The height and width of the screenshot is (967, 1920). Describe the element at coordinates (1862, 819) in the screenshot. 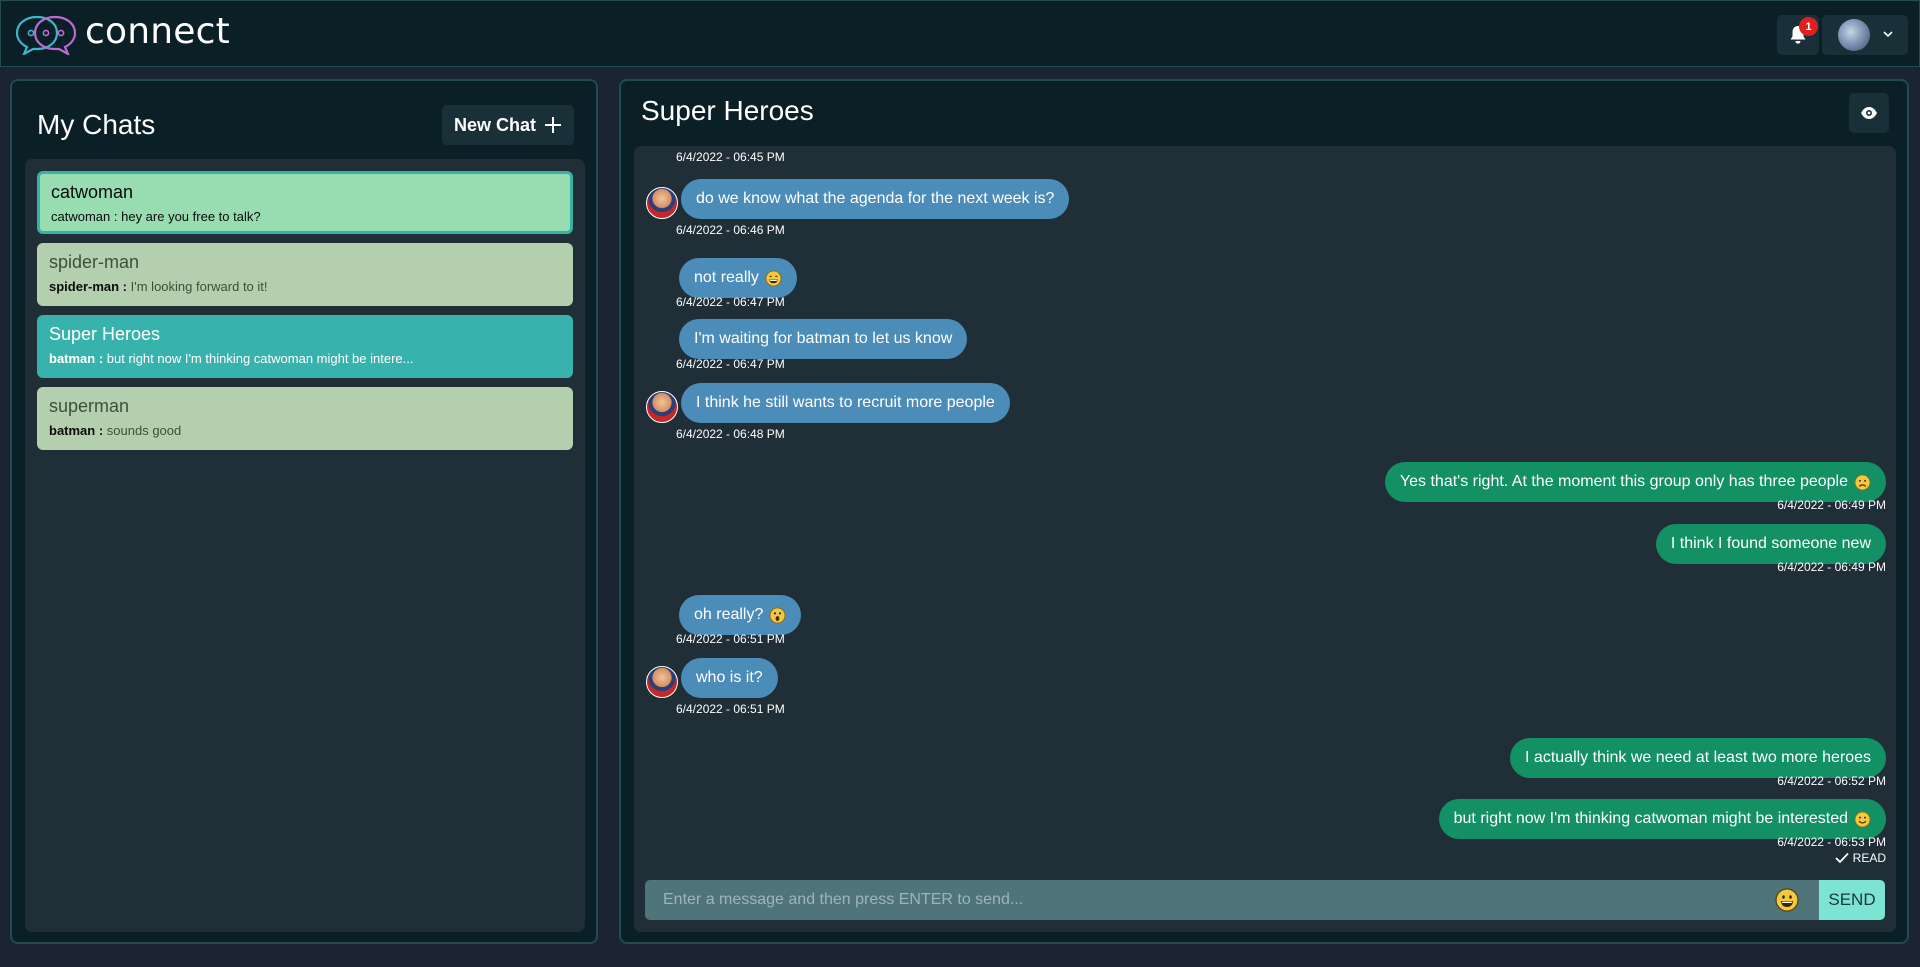

I see `smile-emoji-icon` at that location.